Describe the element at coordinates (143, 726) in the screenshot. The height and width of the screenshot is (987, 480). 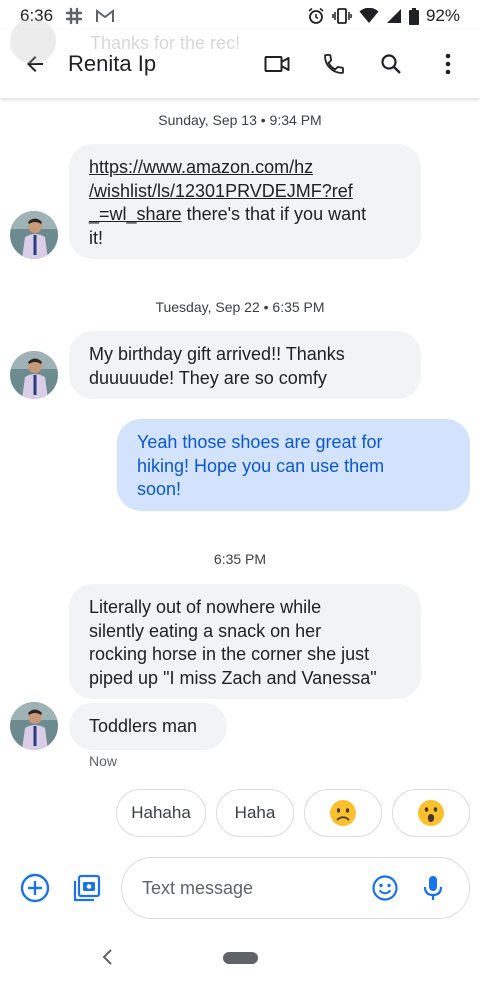
I see `message-text: Toddlers man` at that location.